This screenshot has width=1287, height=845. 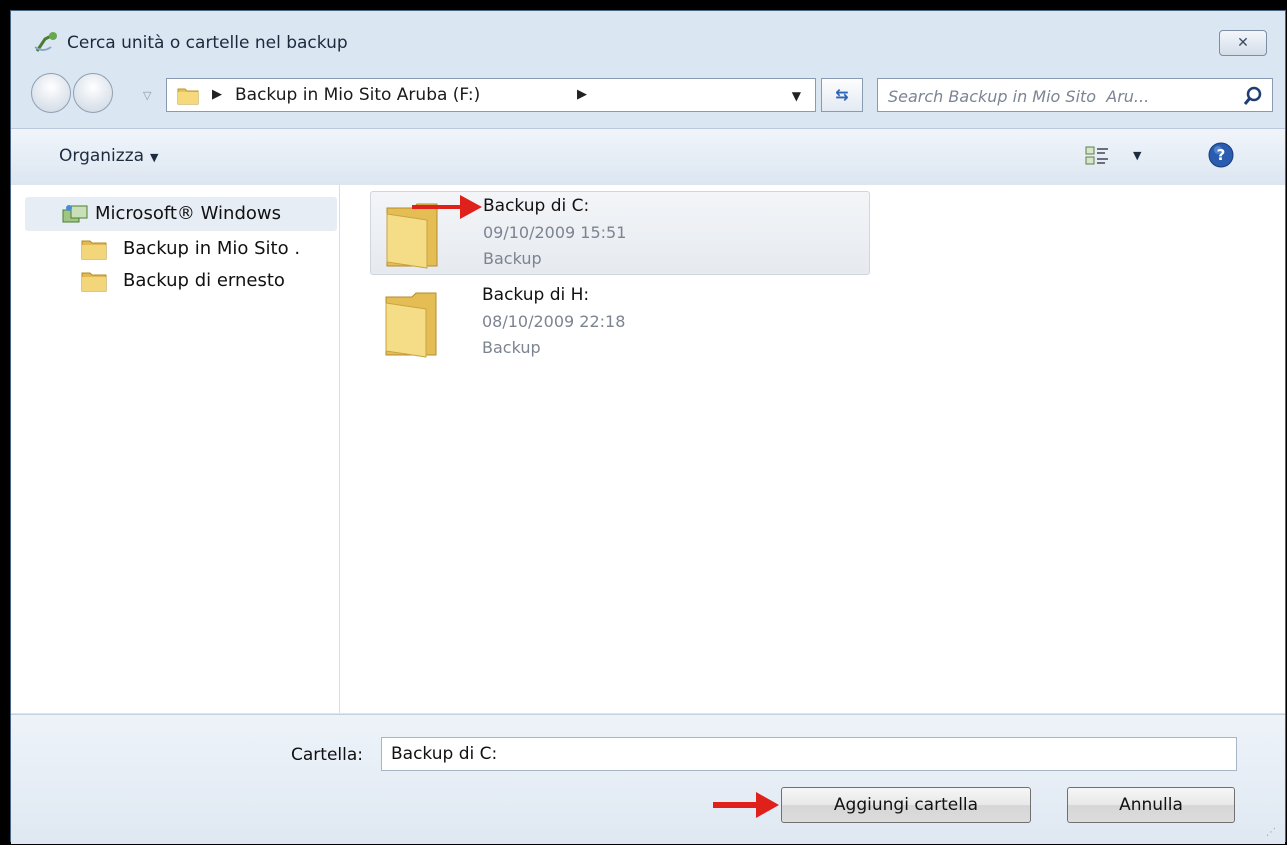 I want to click on window-title: Cerca unità o cartelle nel backup, so click(x=207, y=43).